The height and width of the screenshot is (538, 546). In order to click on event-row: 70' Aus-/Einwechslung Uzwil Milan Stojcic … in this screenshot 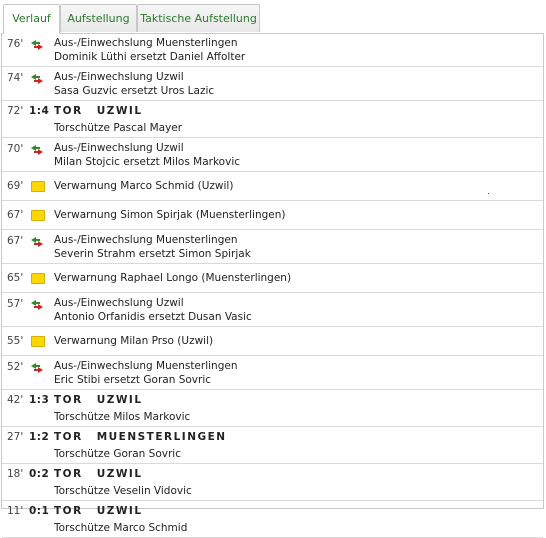, I will do `click(272, 155)`.